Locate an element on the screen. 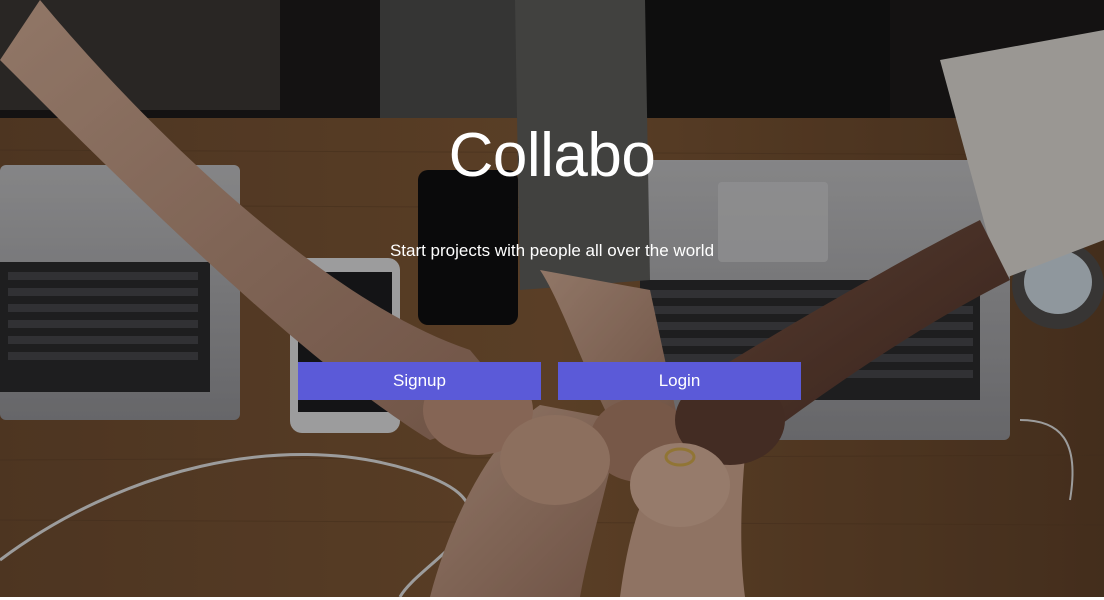 The width and height of the screenshot is (1104, 600). brand-title: Collabo is located at coordinates (552, 155).